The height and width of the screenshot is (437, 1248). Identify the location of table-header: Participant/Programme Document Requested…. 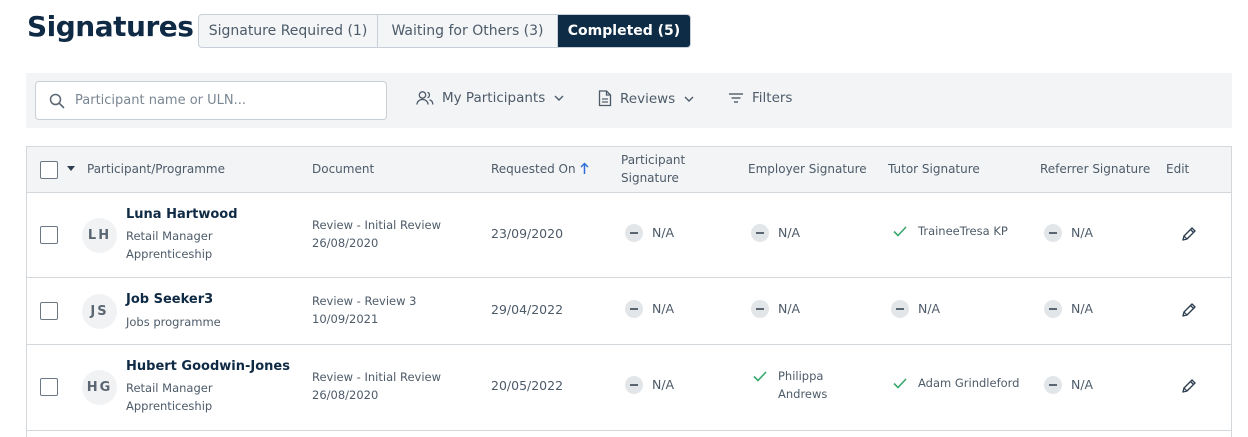
(629, 170).